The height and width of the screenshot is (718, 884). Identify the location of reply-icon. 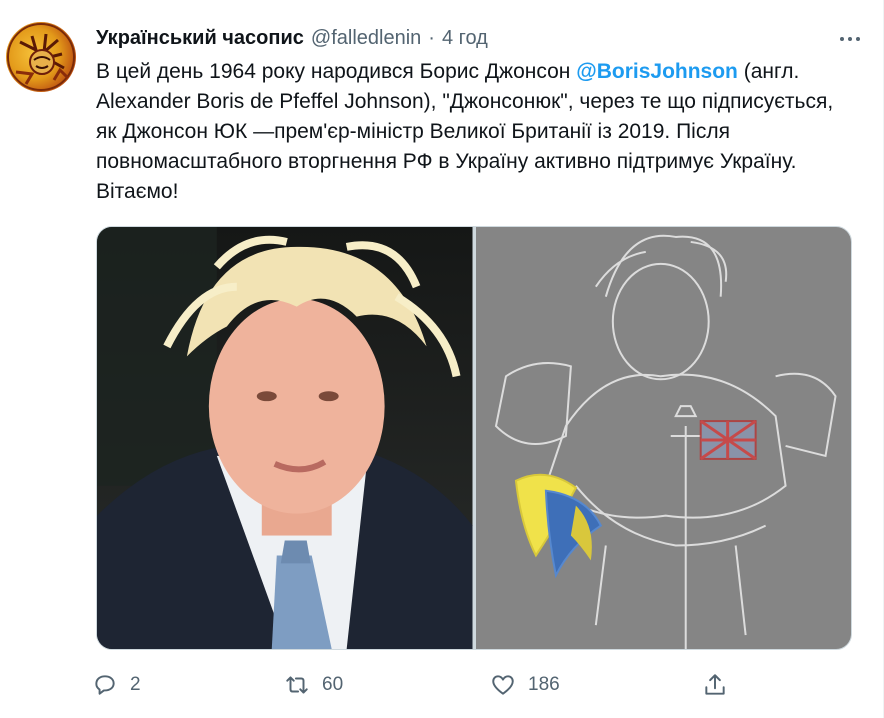
(105, 685).